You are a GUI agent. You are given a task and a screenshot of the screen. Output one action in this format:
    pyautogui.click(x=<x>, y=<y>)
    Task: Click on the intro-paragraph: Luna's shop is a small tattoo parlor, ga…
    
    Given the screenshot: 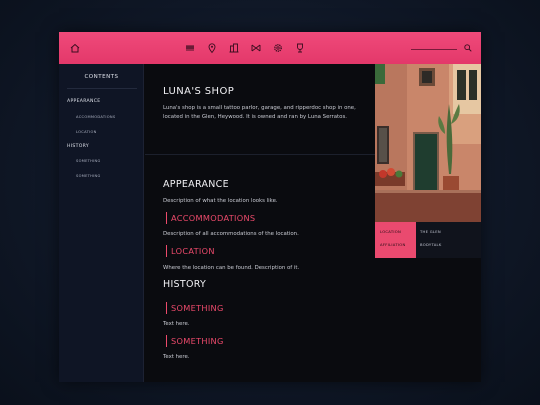 What is the action you would take?
    pyautogui.click(x=259, y=112)
    